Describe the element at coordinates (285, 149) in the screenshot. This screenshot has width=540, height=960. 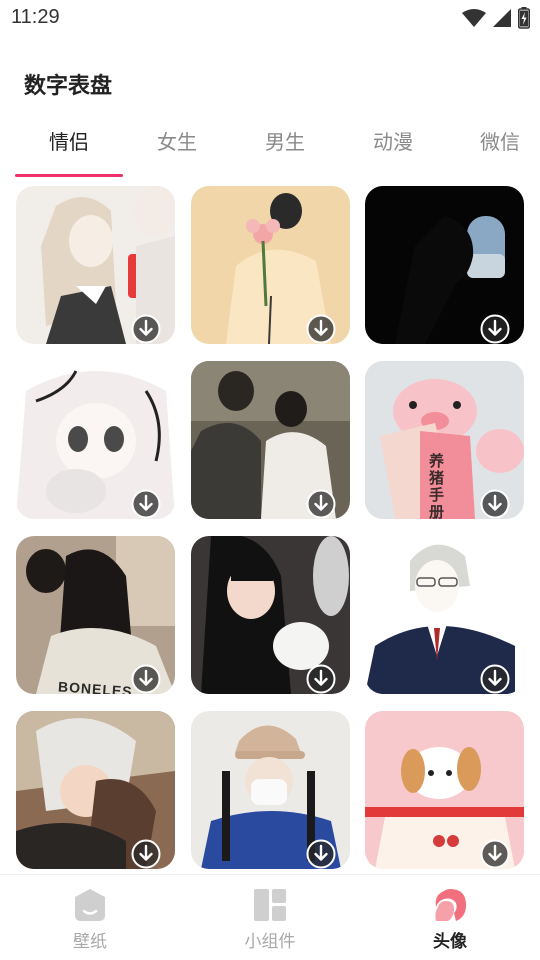
I see `tab-boys: 男生` at that location.